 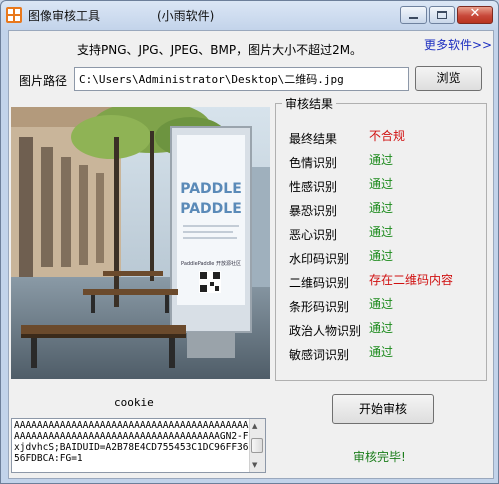 I want to click on review-results-title: 审核结果, so click(x=309, y=103).